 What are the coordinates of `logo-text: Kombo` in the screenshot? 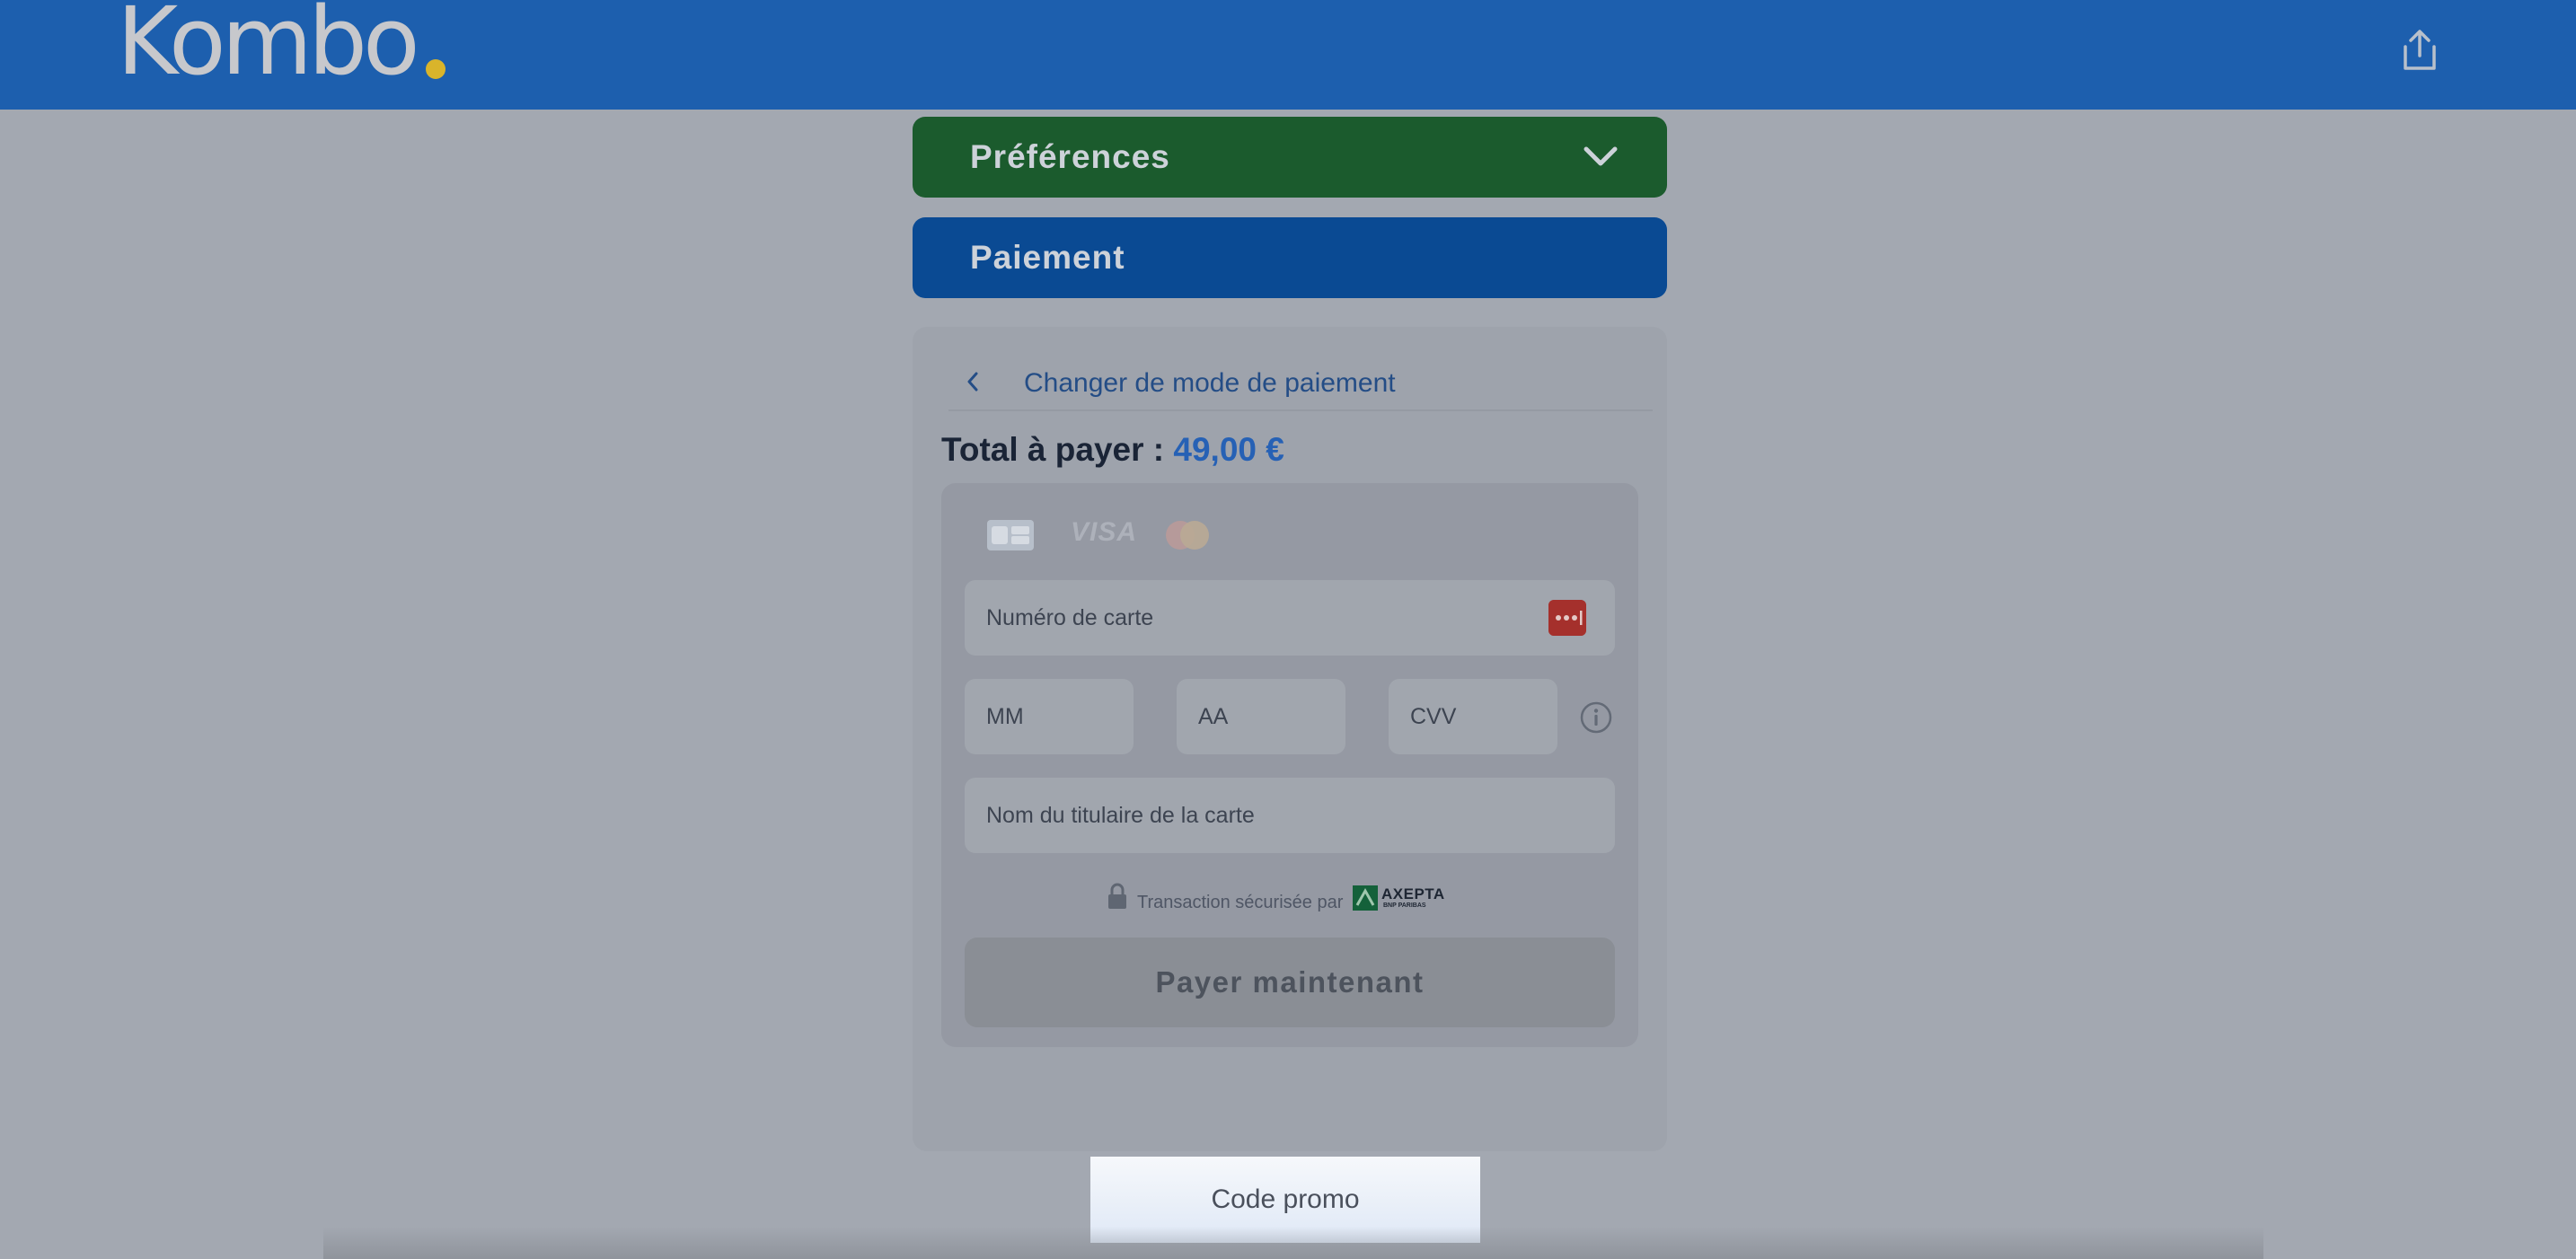 It's located at (268, 48).